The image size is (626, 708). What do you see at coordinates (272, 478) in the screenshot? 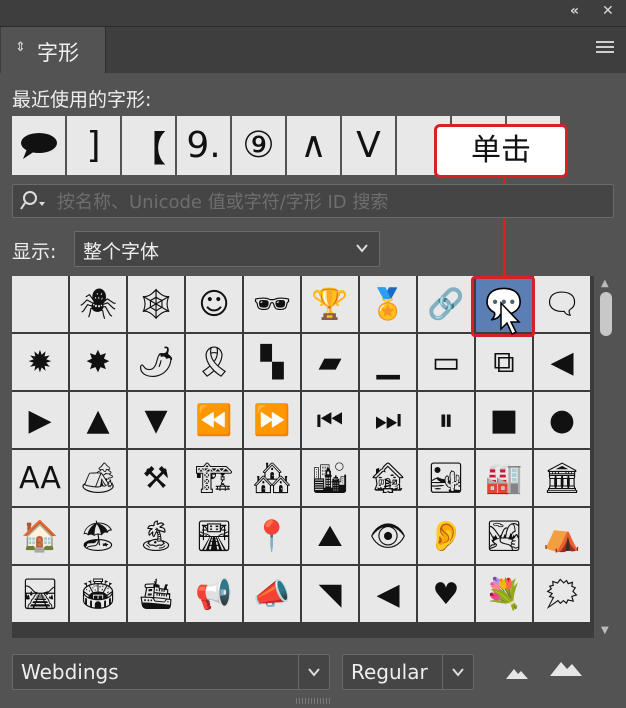
I see `glyph-cell: 🏘` at bounding box center [272, 478].